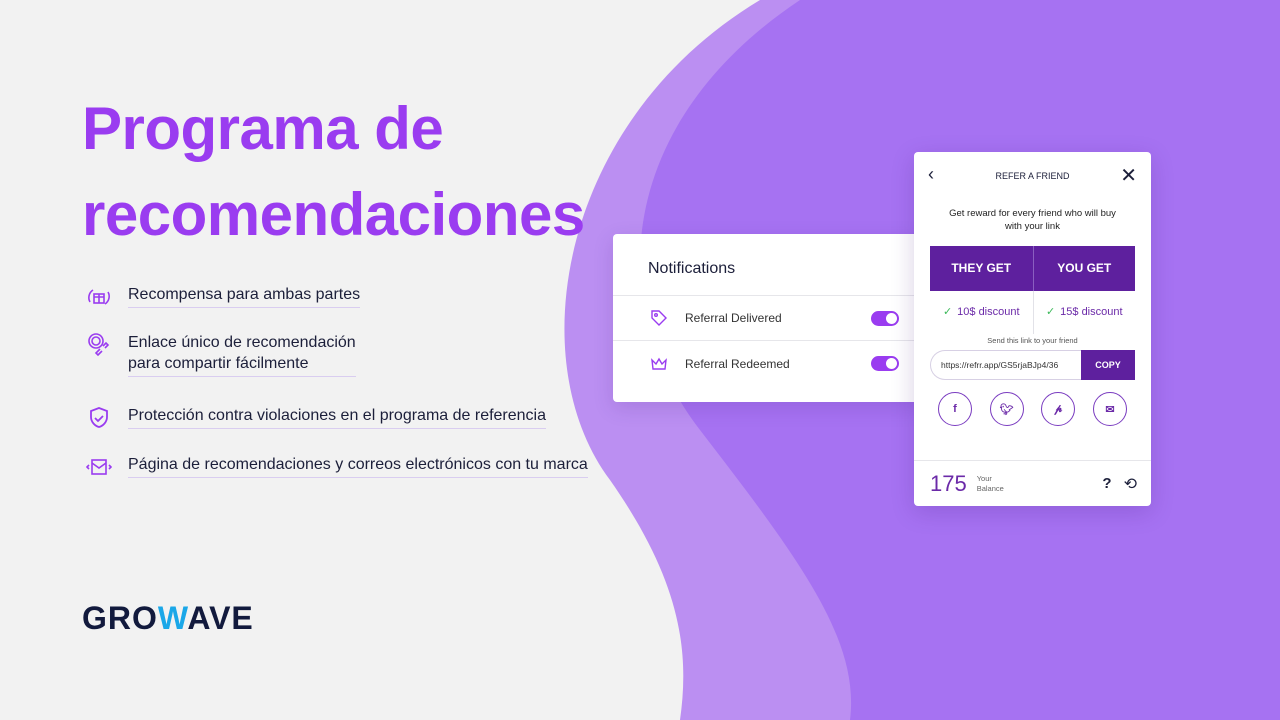 This screenshot has width=1280, height=720. Describe the element at coordinates (168, 618) in the screenshot. I see `growave-logo: GROWAVE` at that location.